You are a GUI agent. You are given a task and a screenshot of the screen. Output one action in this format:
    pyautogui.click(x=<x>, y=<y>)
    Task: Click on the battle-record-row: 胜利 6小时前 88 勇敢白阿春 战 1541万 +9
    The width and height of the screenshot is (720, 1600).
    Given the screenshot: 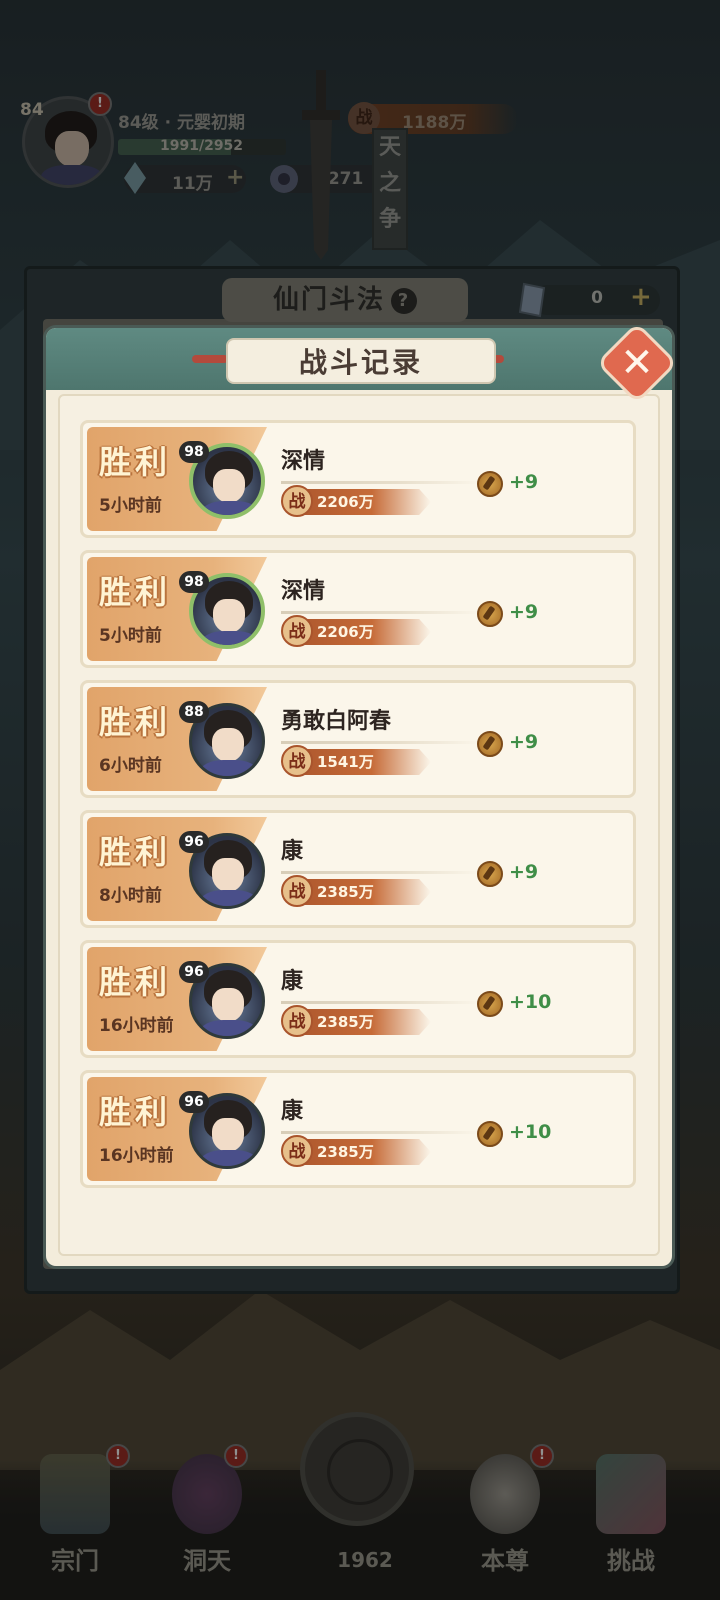 What is the action you would take?
    pyautogui.click(x=358, y=739)
    